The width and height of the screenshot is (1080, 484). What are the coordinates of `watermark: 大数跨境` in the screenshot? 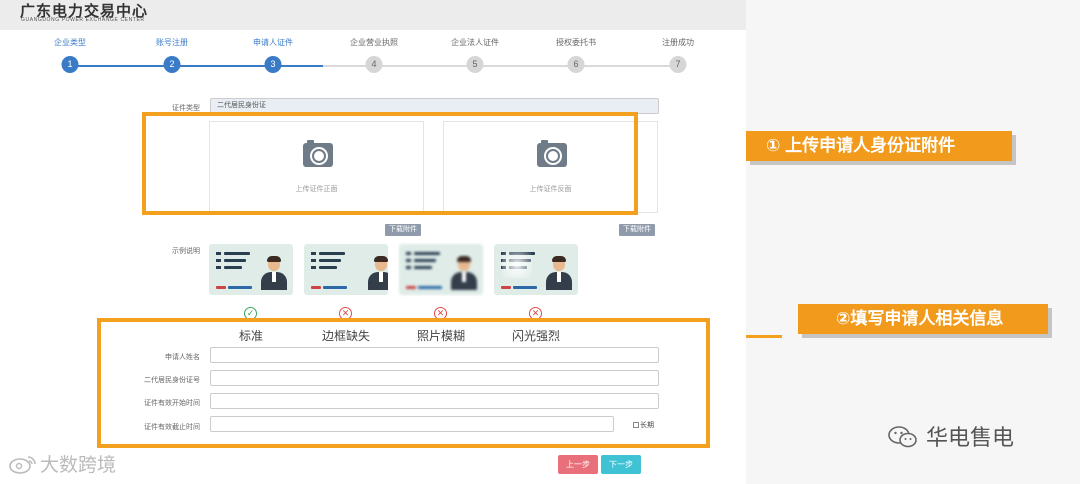 It's located at (62, 463).